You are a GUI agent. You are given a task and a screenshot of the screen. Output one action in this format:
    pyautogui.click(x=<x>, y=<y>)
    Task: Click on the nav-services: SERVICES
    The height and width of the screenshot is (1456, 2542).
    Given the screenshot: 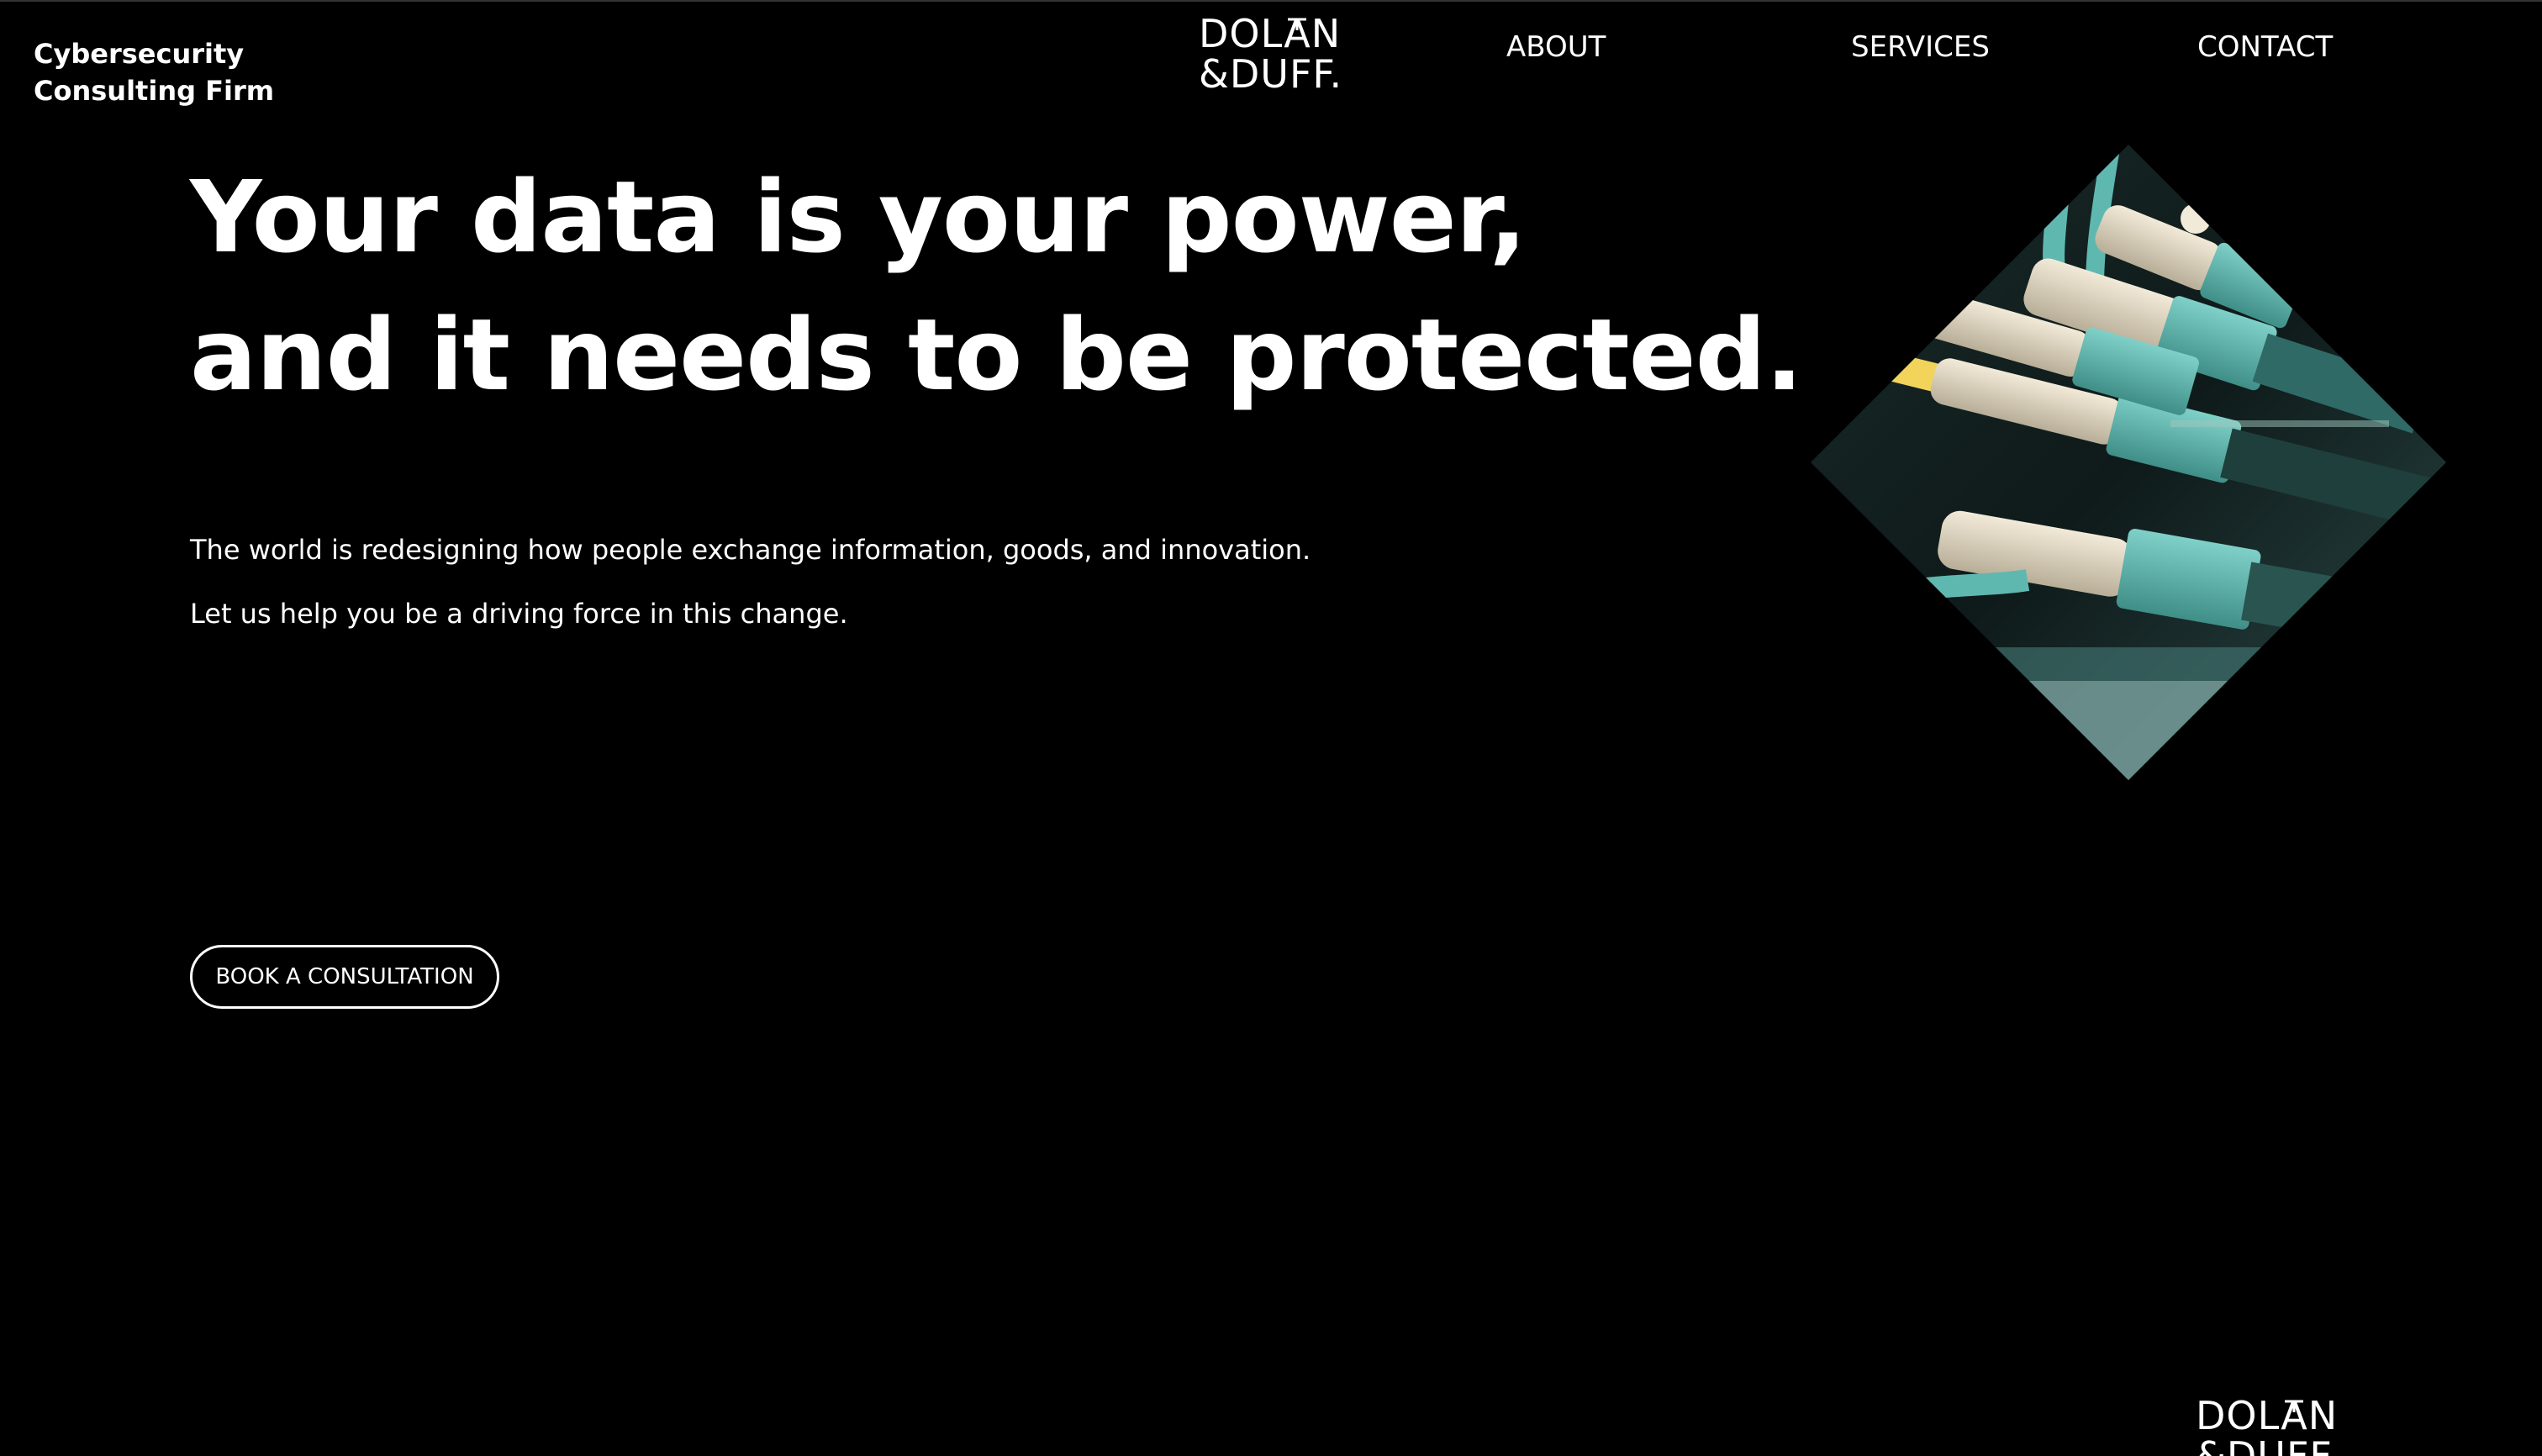 What is the action you would take?
    pyautogui.click(x=1921, y=47)
    